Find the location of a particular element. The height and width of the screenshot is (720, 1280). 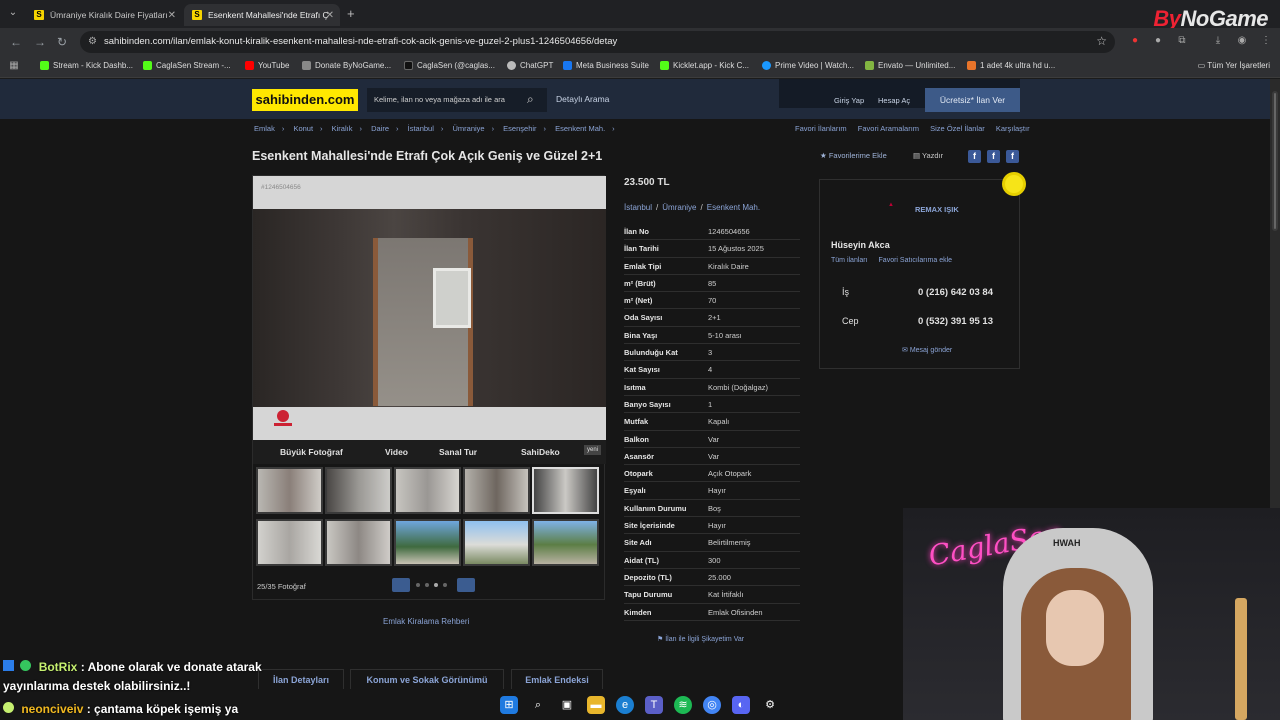

reload-icon: ↻ is located at coordinates (62, 42).